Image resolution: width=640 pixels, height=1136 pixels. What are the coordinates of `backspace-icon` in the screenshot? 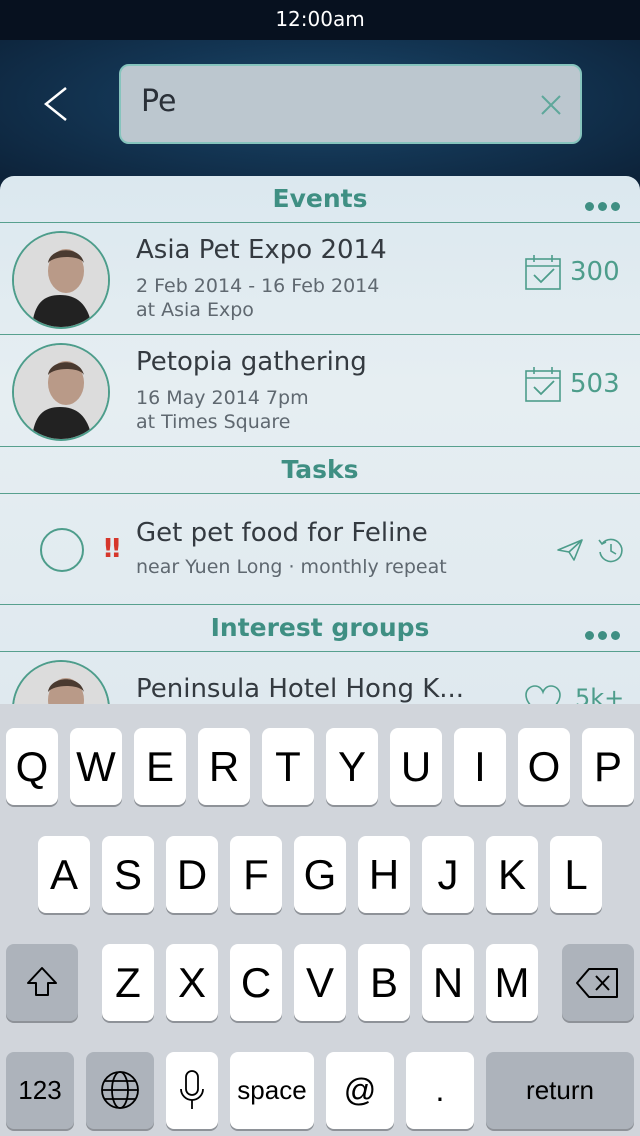 It's located at (597, 983).